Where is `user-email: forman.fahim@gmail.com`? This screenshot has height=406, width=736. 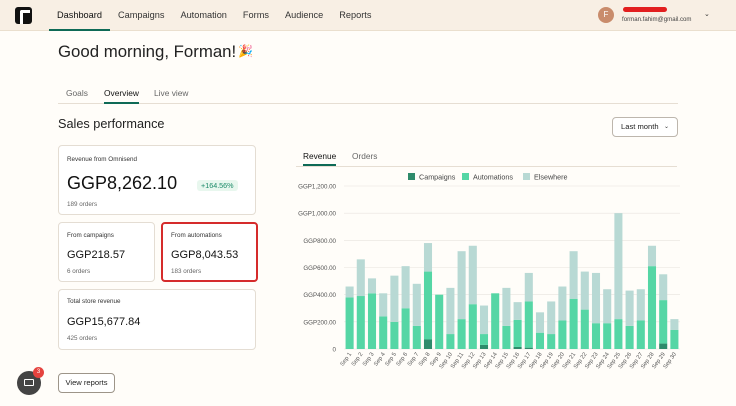
user-email: forman.fahim@gmail.com is located at coordinates (657, 19).